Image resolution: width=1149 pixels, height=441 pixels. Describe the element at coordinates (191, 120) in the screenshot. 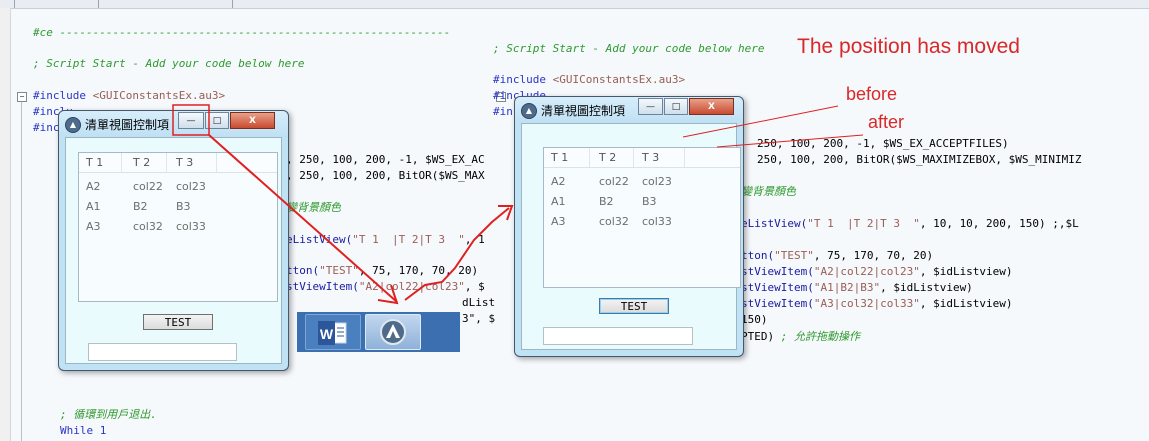

I see `highlight-box` at that location.